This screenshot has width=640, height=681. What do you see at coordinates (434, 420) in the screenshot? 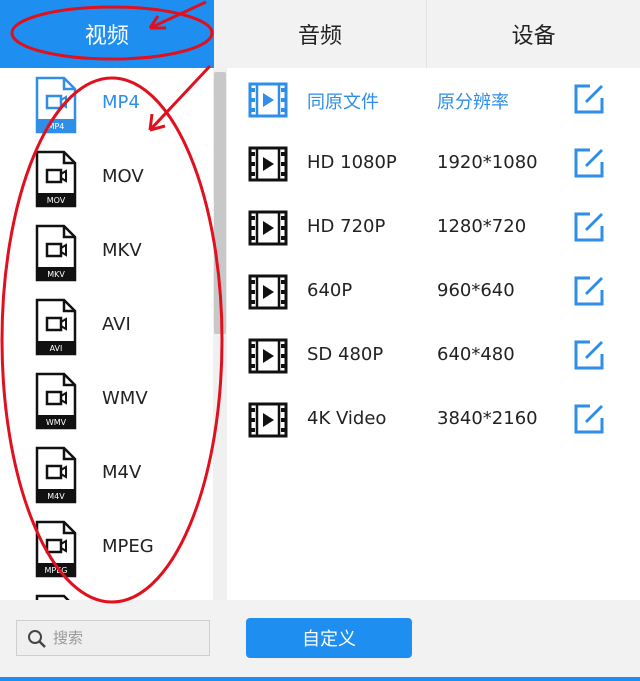
I see `preset-row: 4K Video 3840*2160` at bounding box center [434, 420].